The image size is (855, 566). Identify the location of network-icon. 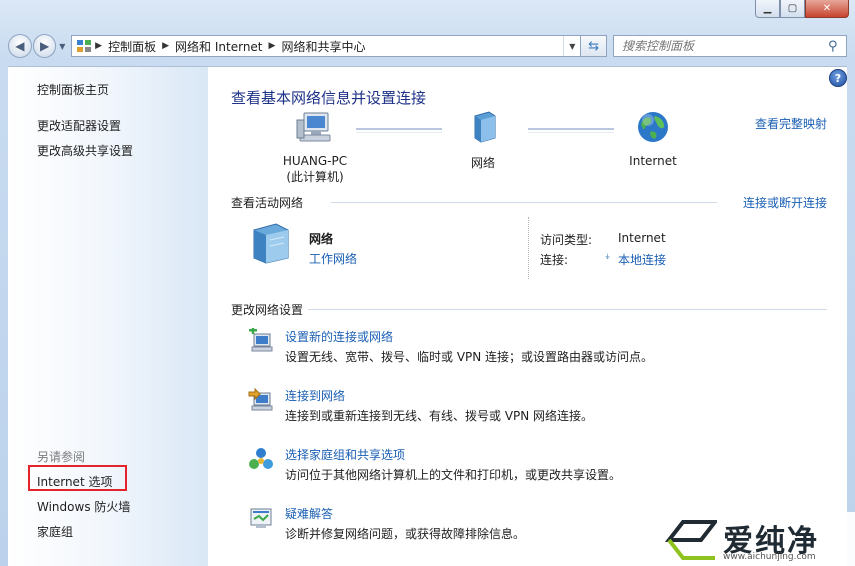
(485, 127).